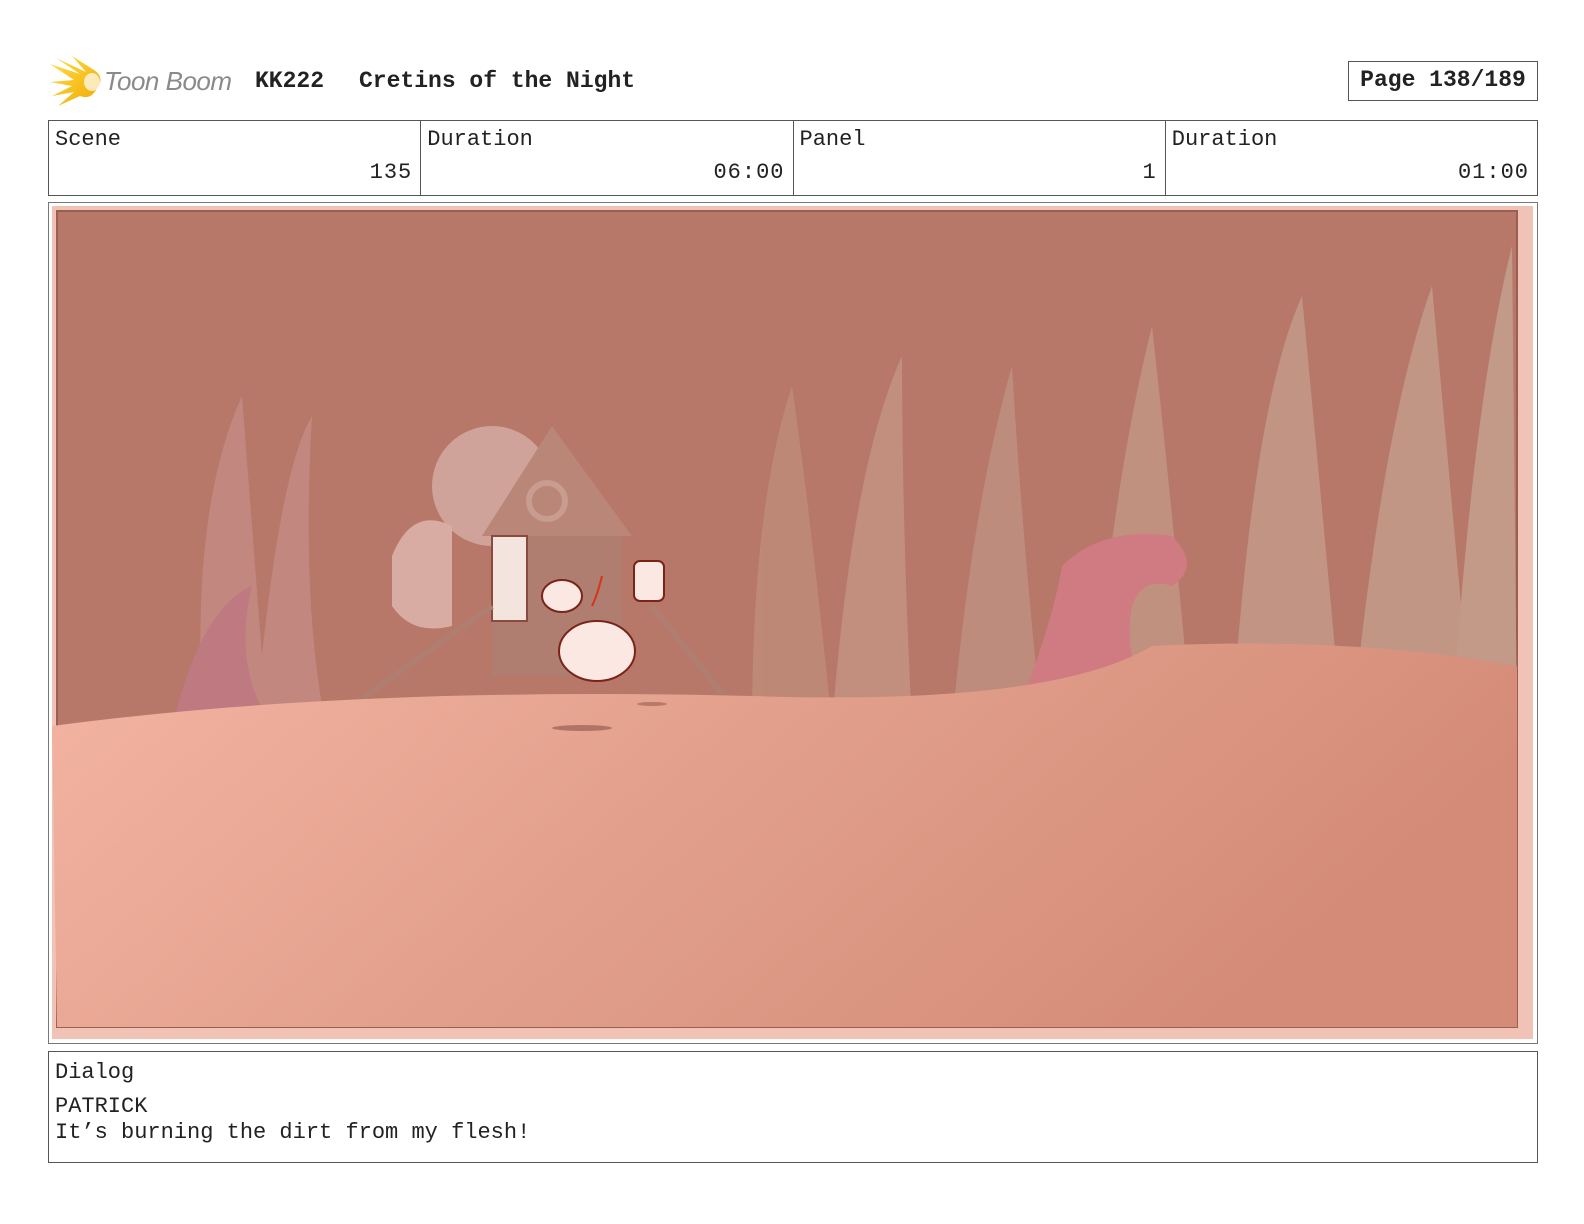 This screenshot has height=1224, width=1584. Describe the element at coordinates (1351, 158) in the screenshot. I see `panel-duration-cell: Duration 01:00` at that location.